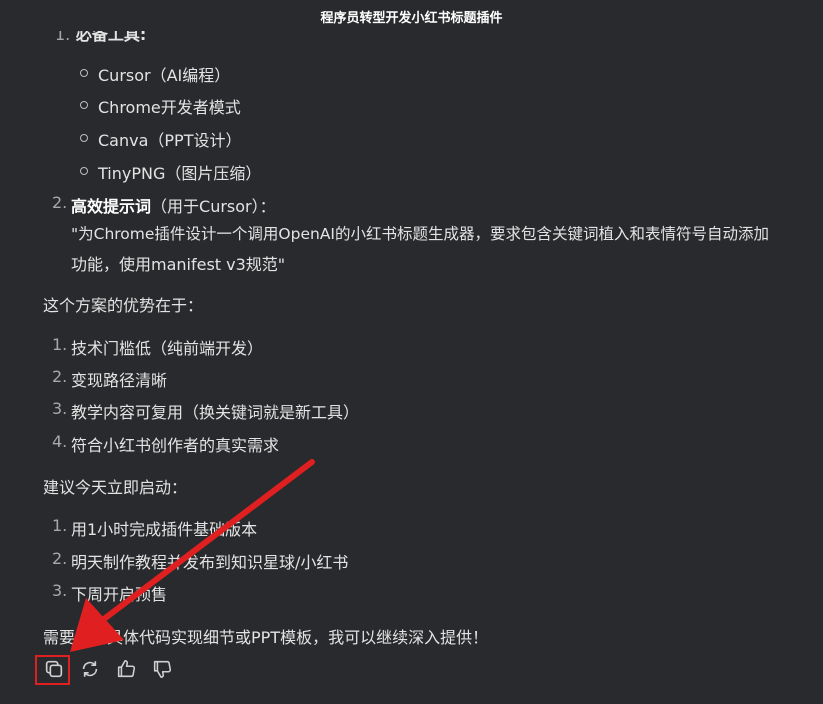 The width and height of the screenshot is (823, 704). I want to click on window-titlebar: 程序员转型开发小红书标题插件, so click(411, 15).